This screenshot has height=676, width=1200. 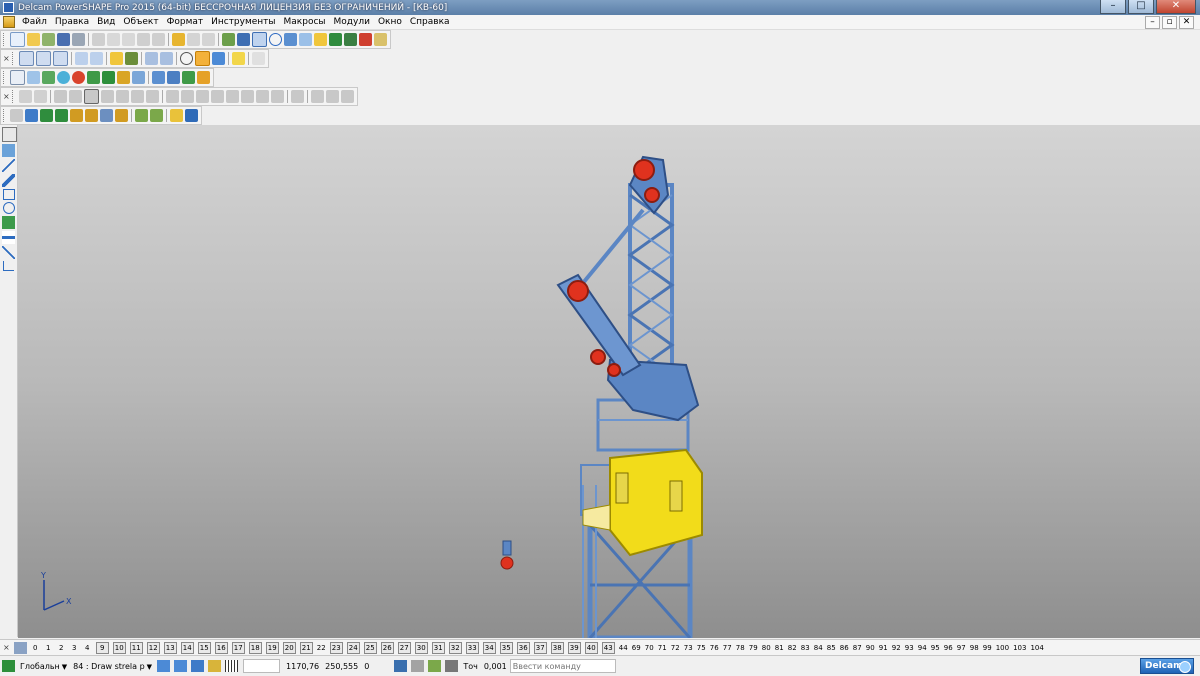 I want to click on wire-icon, so click(x=48, y=77).